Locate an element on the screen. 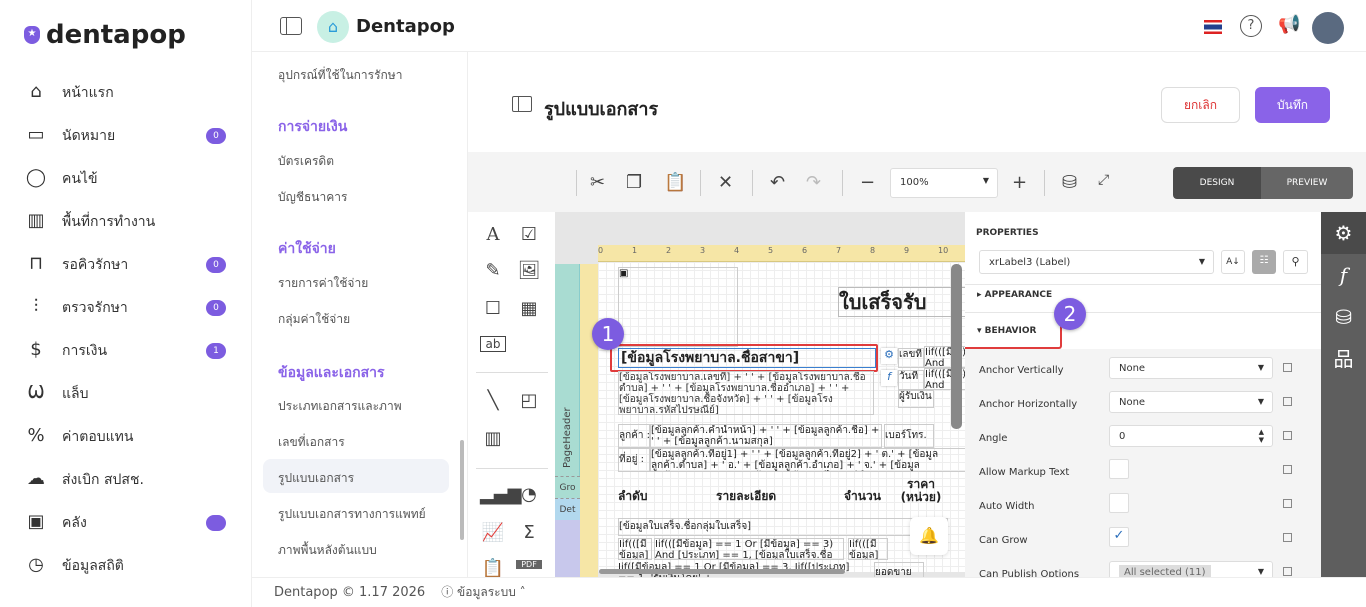 Image resolution: width=1366 pixels, height=607 pixels. column-seq-header: ลำดับ is located at coordinates (648, 496).